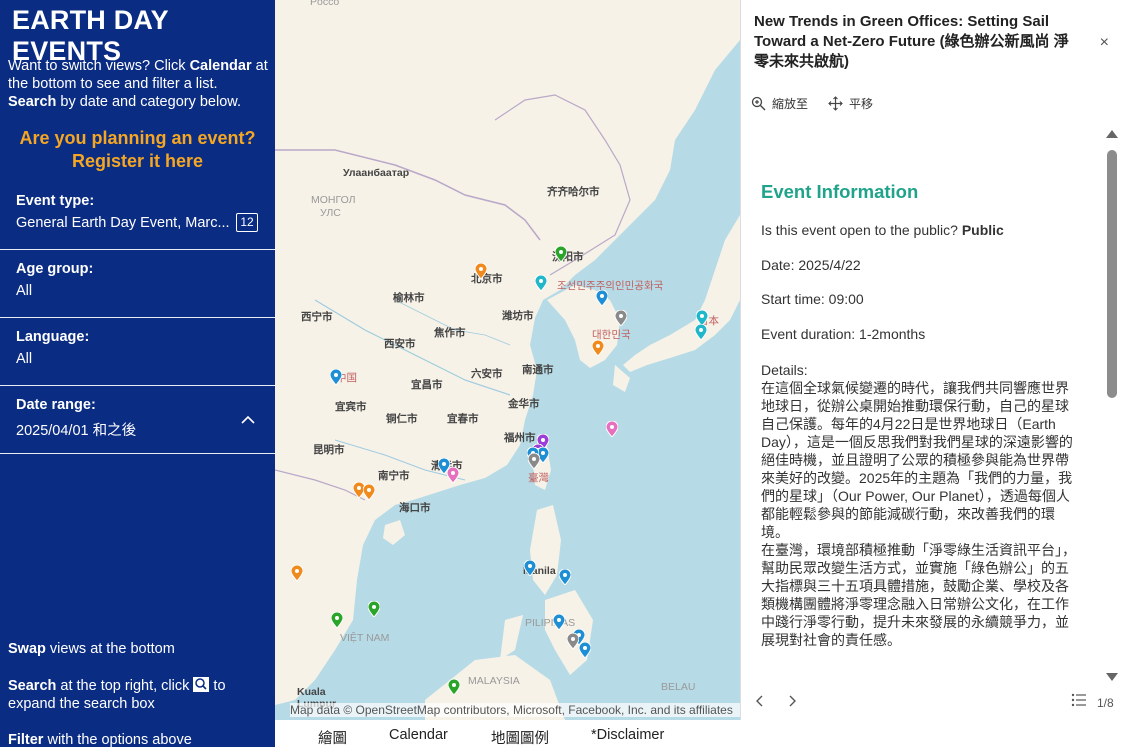  What do you see at coordinates (792, 702) in the screenshot?
I see `next-icon` at bounding box center [792, 702].